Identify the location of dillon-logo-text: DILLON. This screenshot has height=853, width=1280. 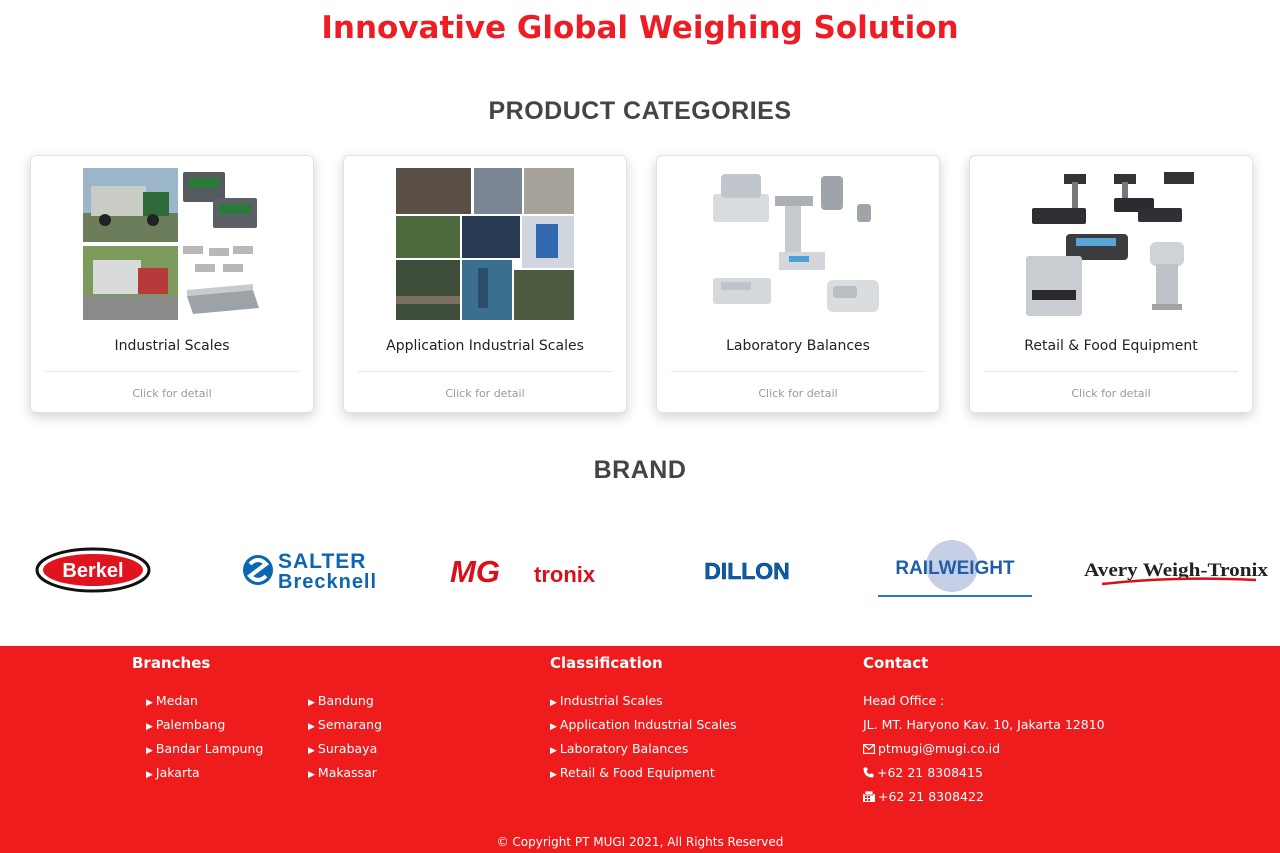
(747, 571).